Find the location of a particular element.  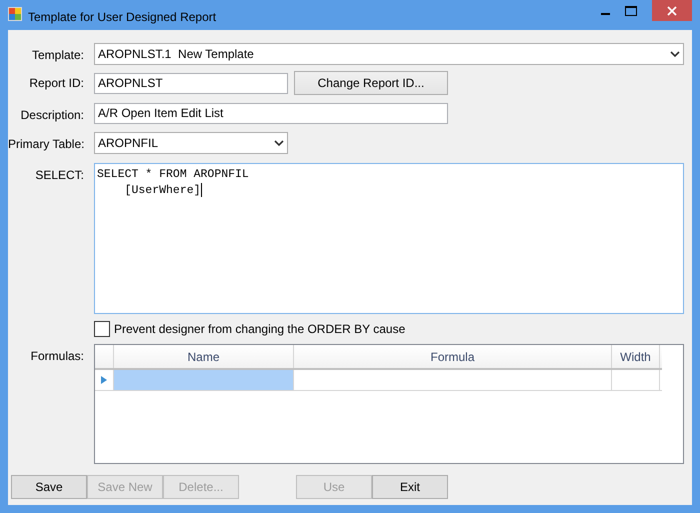

close-icon is located at coordinates (672, 11).